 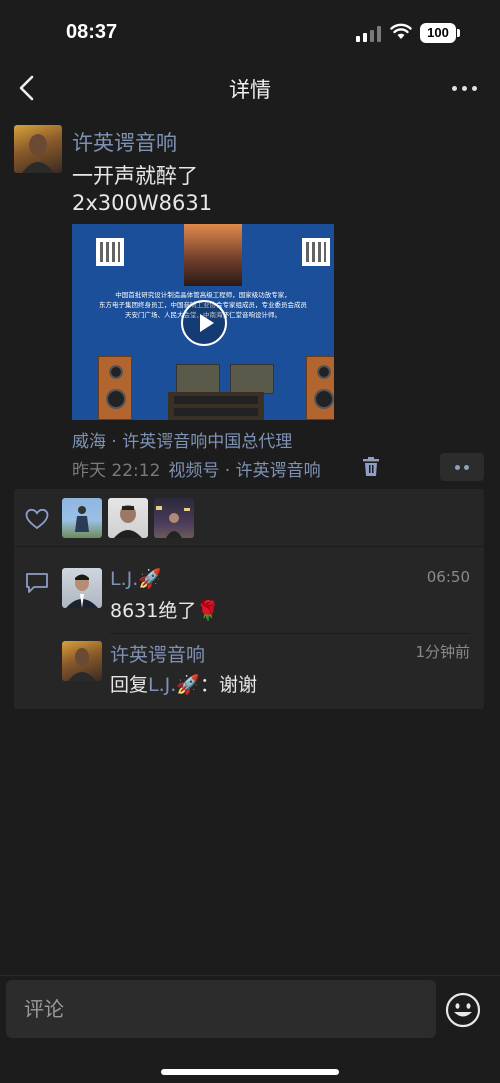 I want to click on reply-target: L.J.🚀, so click(x=174, y=685).